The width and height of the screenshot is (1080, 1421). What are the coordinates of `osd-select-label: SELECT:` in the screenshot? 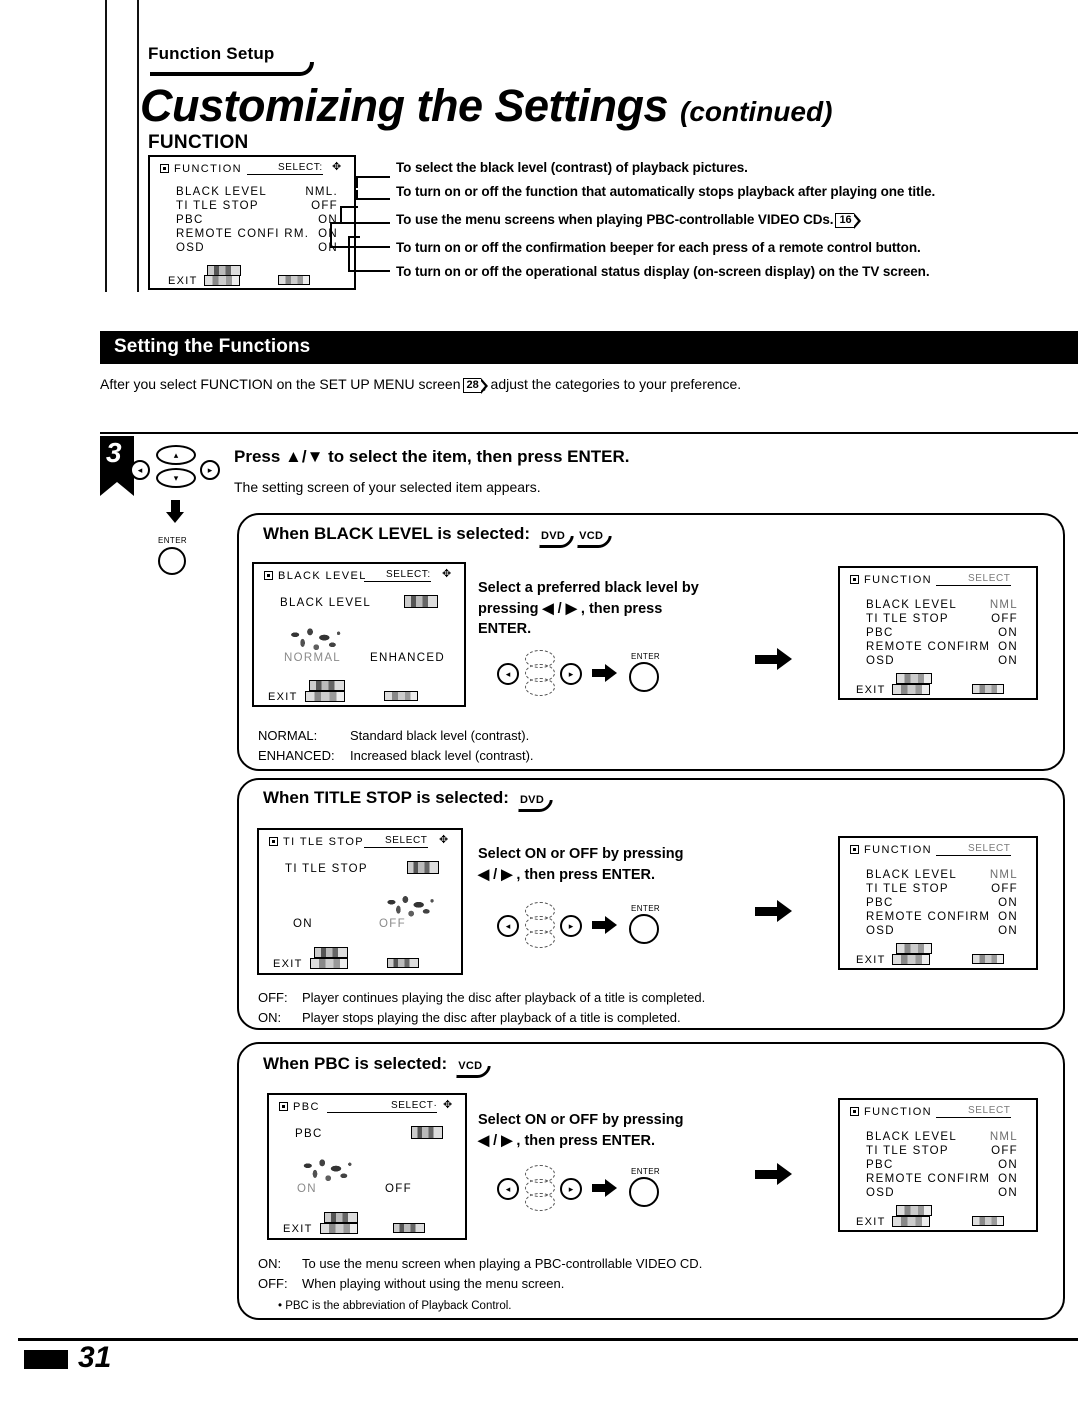 It's located at (408, 575).